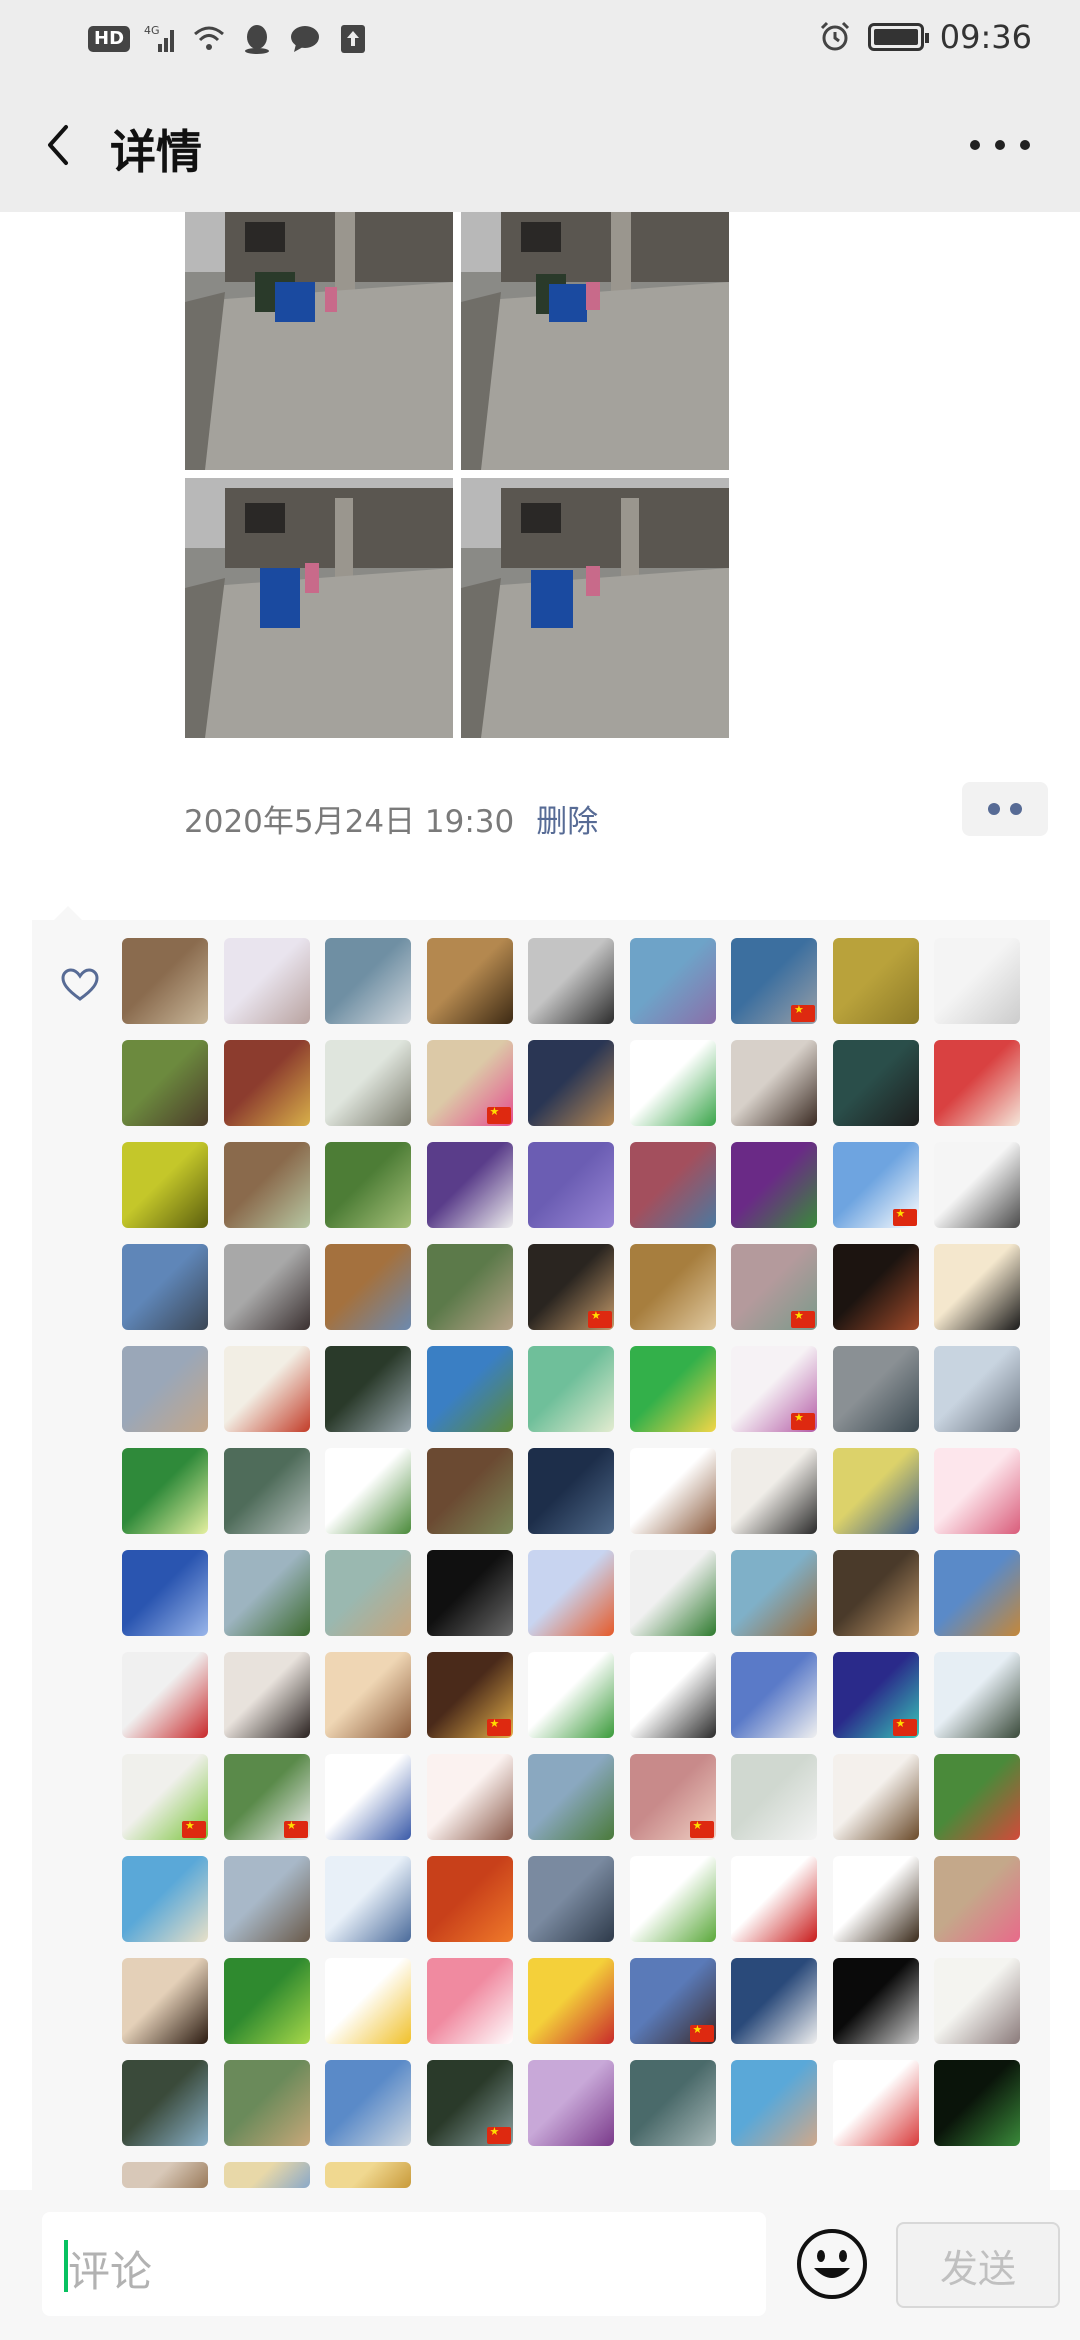 The width and height of the screenshot is (1080, 2340). I want to click on comment-action-button, so click(1005, 809).